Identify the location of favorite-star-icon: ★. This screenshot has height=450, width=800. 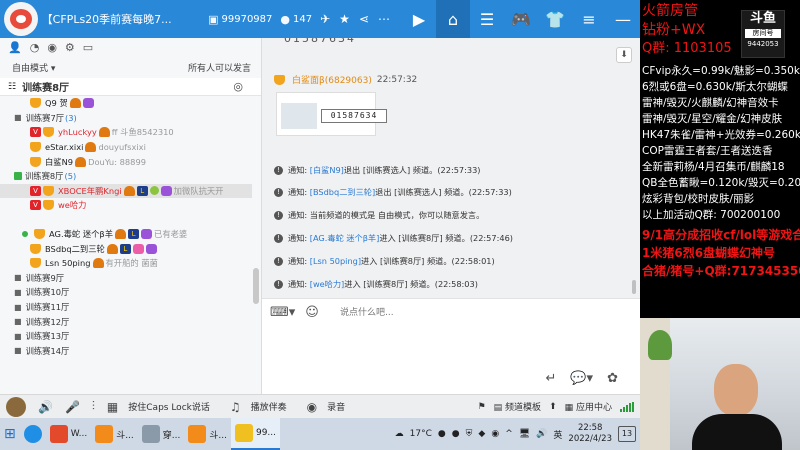
(344, 19).